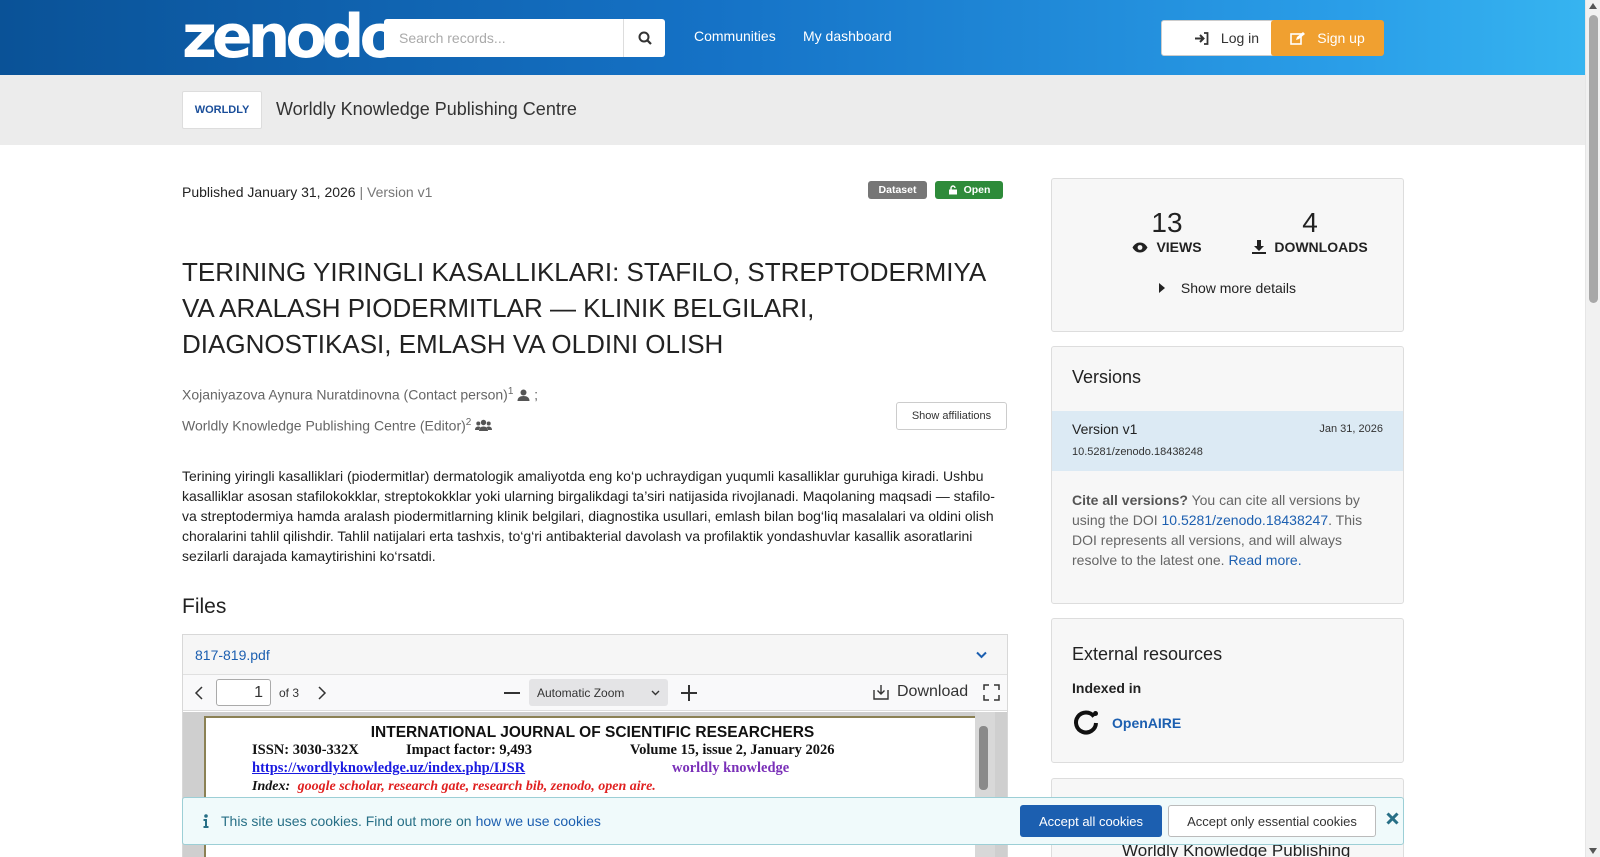  Describe the element at coordinates (1227, 690) in the screenshot. I see `external-resources-card: External resources Indexed in OpenAIRE` at that location.